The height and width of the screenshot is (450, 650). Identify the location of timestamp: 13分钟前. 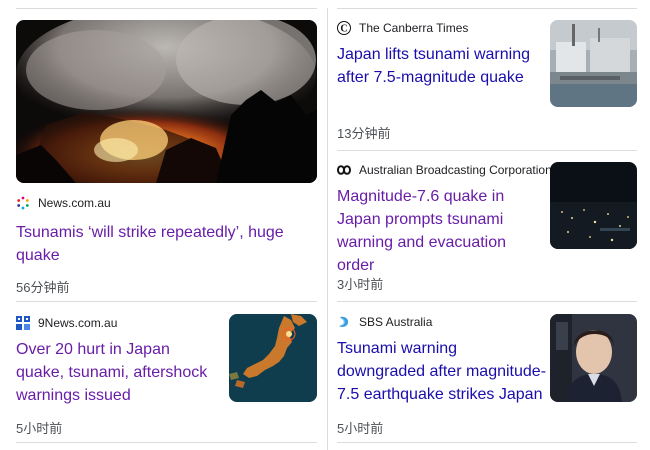
(364, 133).